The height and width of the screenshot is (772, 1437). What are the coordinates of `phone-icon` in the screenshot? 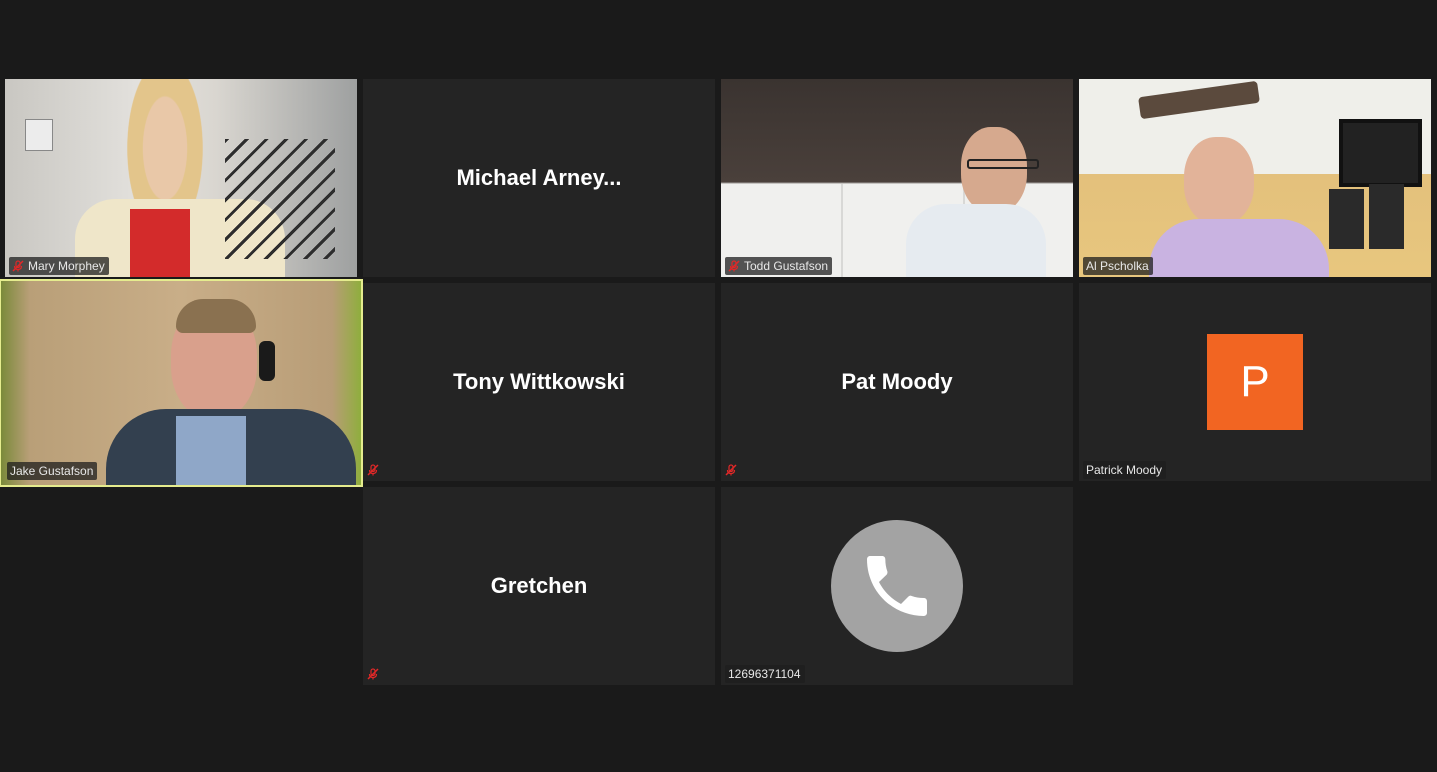 It's located at (897, 586).